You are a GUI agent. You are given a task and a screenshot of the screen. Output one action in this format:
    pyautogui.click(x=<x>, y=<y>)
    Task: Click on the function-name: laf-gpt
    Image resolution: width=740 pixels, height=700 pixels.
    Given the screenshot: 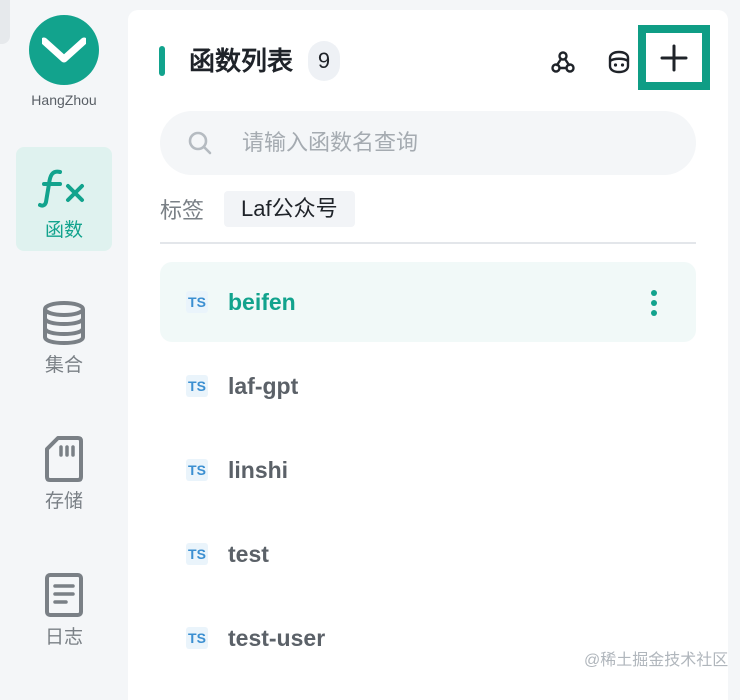 What is the action you would take?
    pyautogui.click(x=263, y=385)
    